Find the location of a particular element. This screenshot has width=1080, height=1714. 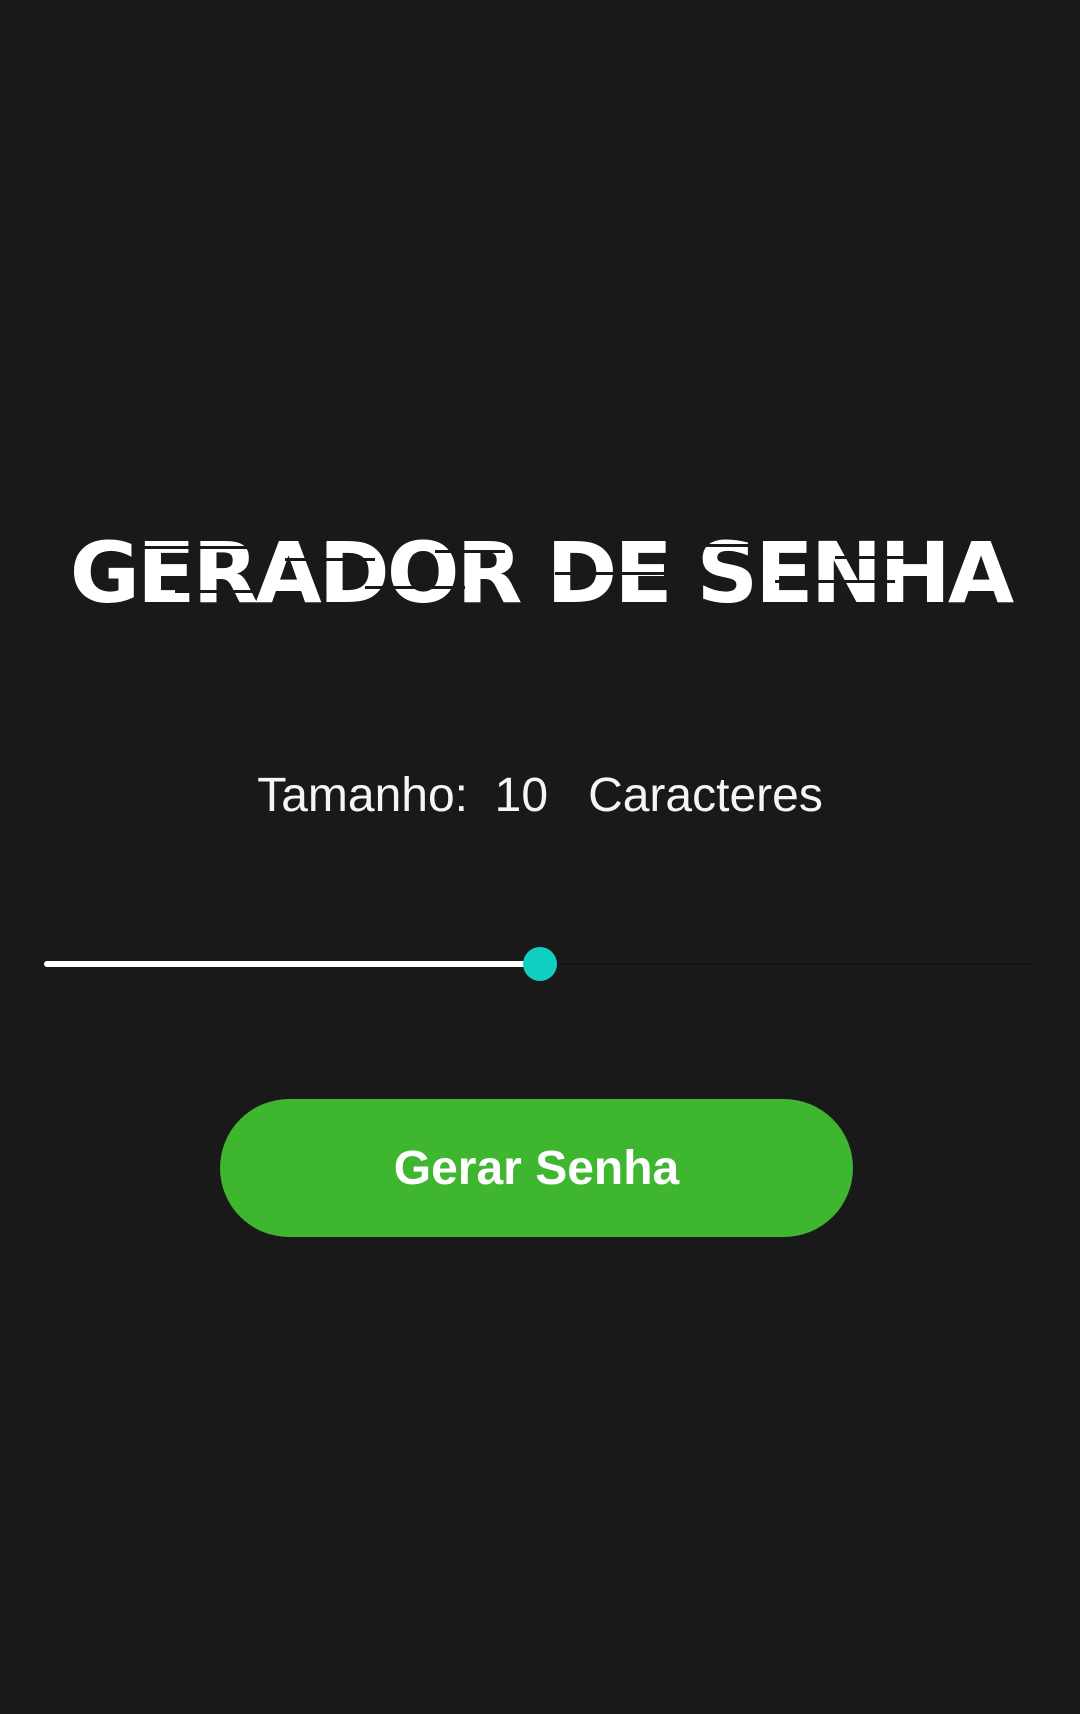

slider-thumb is located at coordinates (540, 964).